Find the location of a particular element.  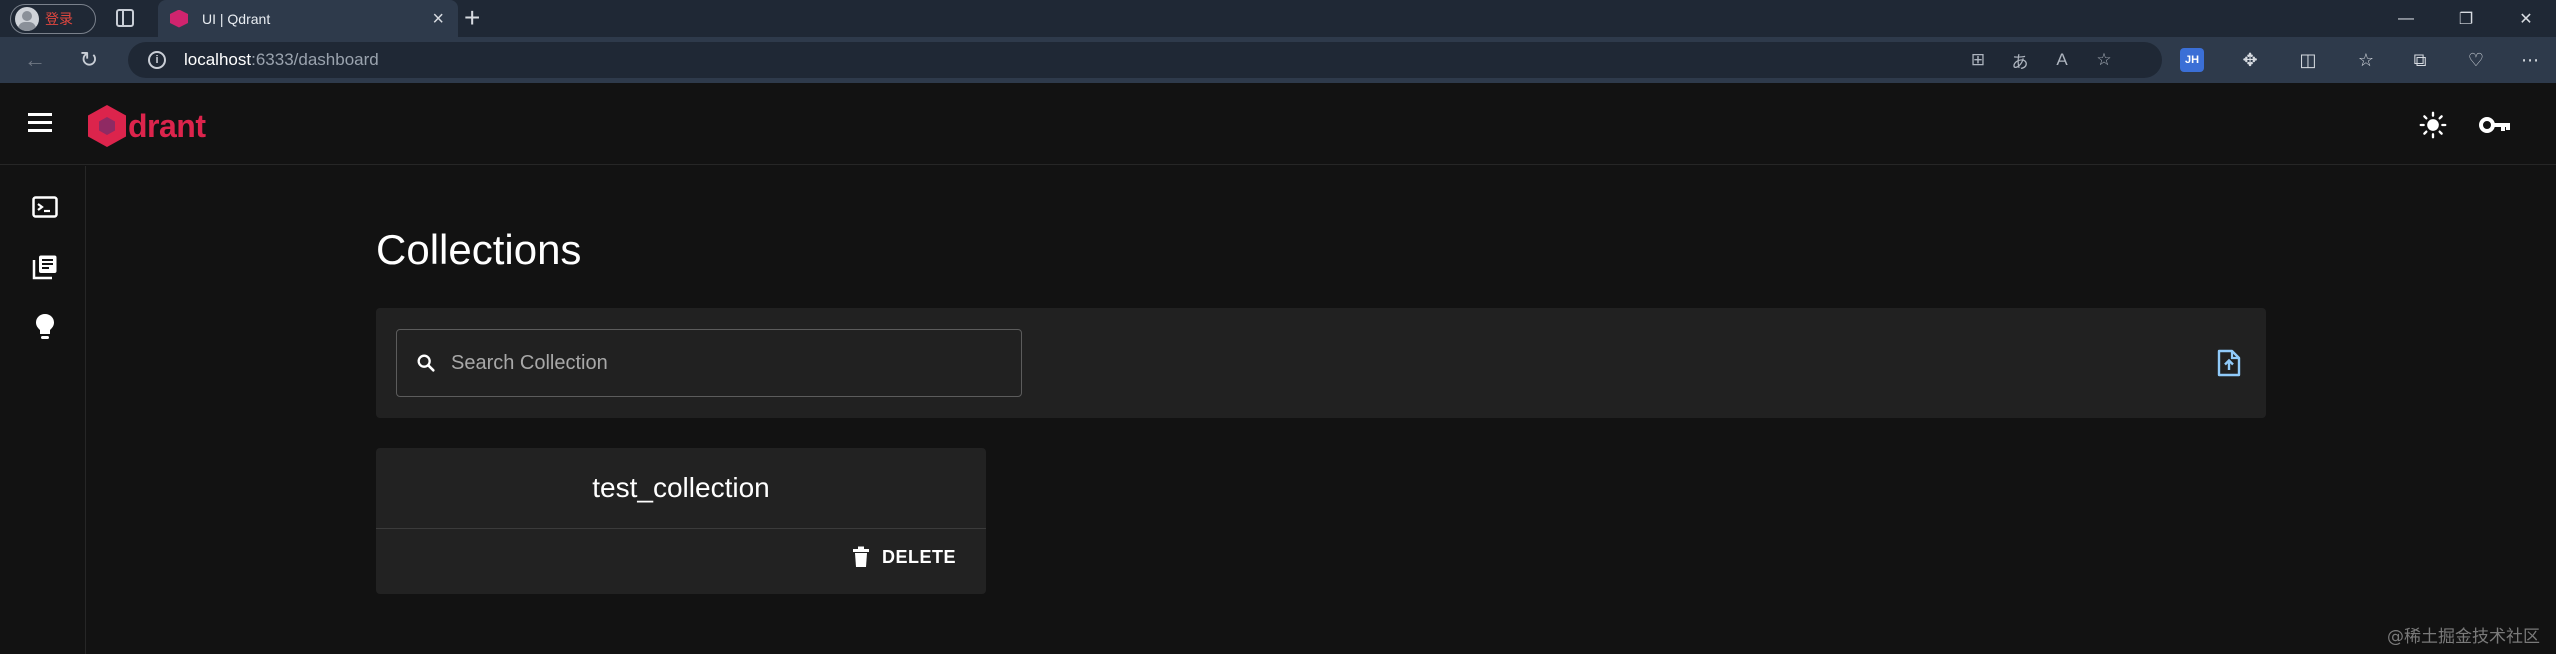

more-options-icon: ⋯ is located at coordinates (2530, 60).